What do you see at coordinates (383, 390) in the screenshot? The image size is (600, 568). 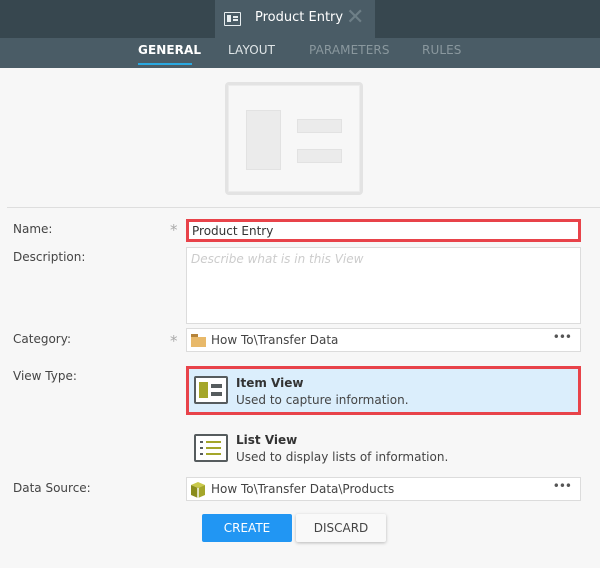 I see `view-type-option-item-view: Item View Used to capture information.` at bounding box center [383, 390].